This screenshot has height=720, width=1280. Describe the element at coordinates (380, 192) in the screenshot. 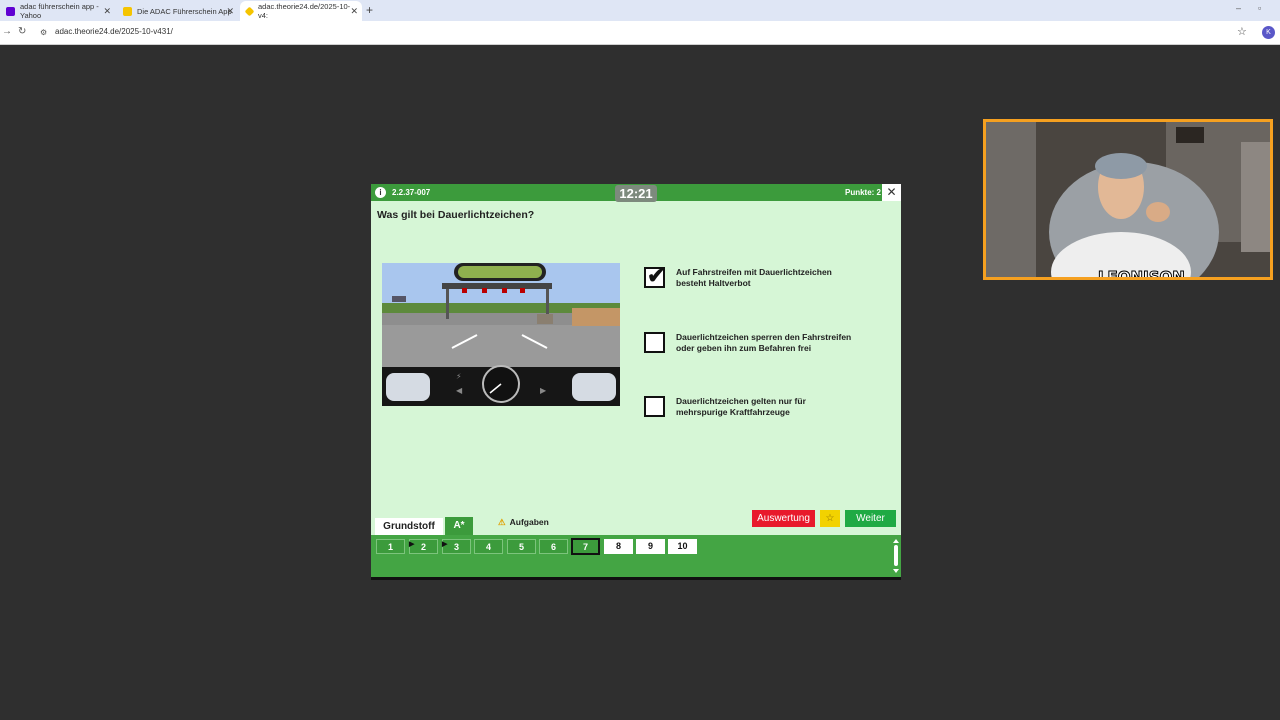

I see `info-icon: i` at that location.